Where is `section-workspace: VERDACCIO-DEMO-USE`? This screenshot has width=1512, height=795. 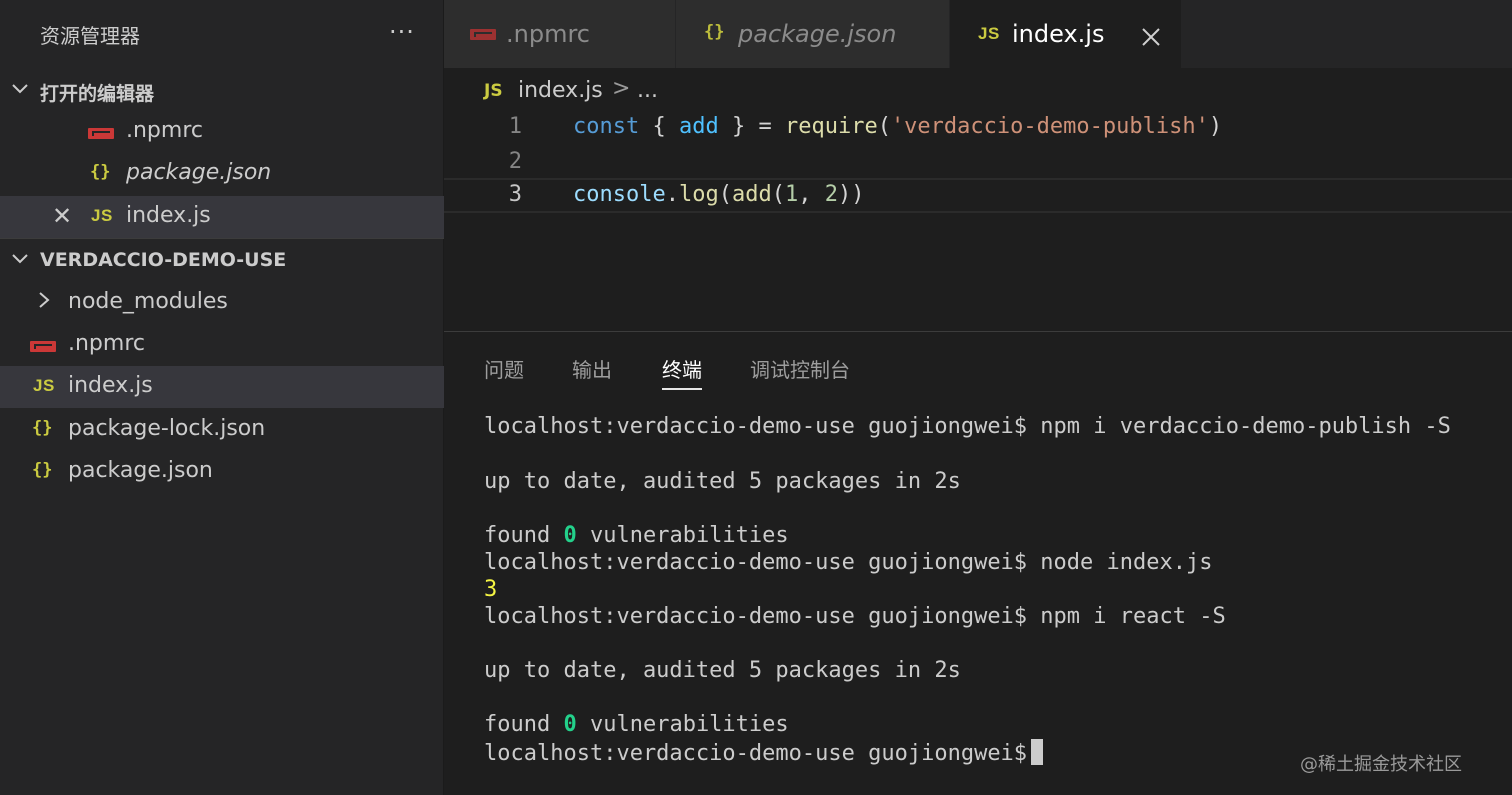 section-workspace: VERDACCIO-DEMO-USE is located at coordinates (222, 260).